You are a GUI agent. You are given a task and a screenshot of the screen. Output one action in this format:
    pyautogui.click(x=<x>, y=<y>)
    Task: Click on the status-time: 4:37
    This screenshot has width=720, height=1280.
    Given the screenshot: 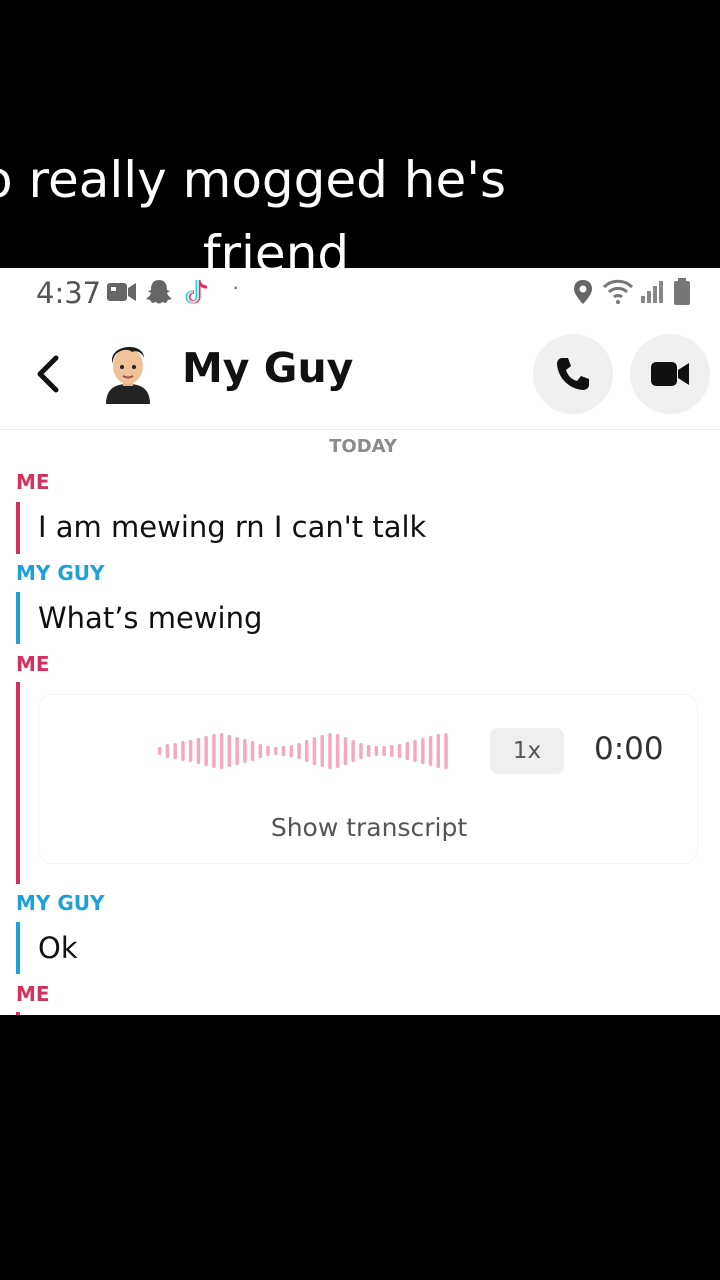 What is the action you would take?
    pyautogui.click(x=69, y=293)
    